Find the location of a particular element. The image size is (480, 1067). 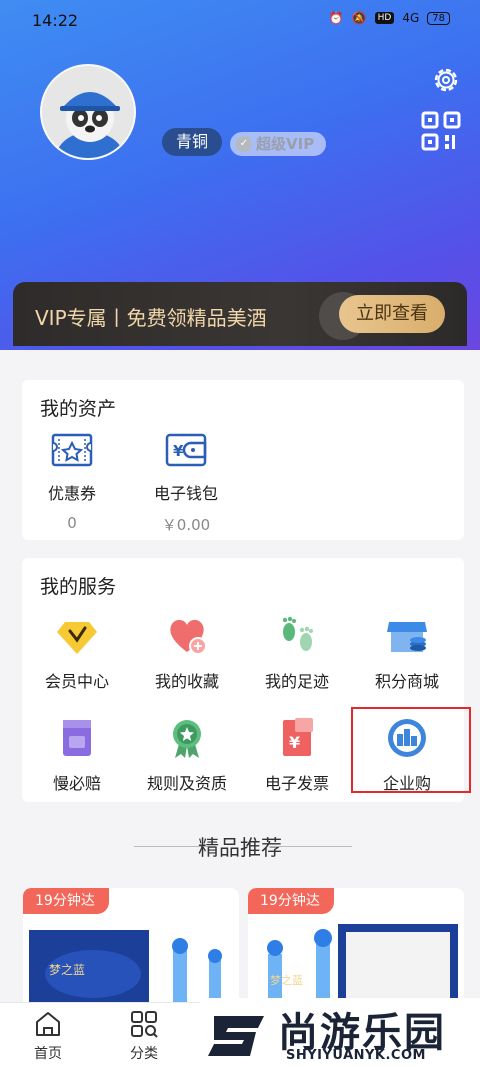

coupon-icon is located at coordinates (72, 450).